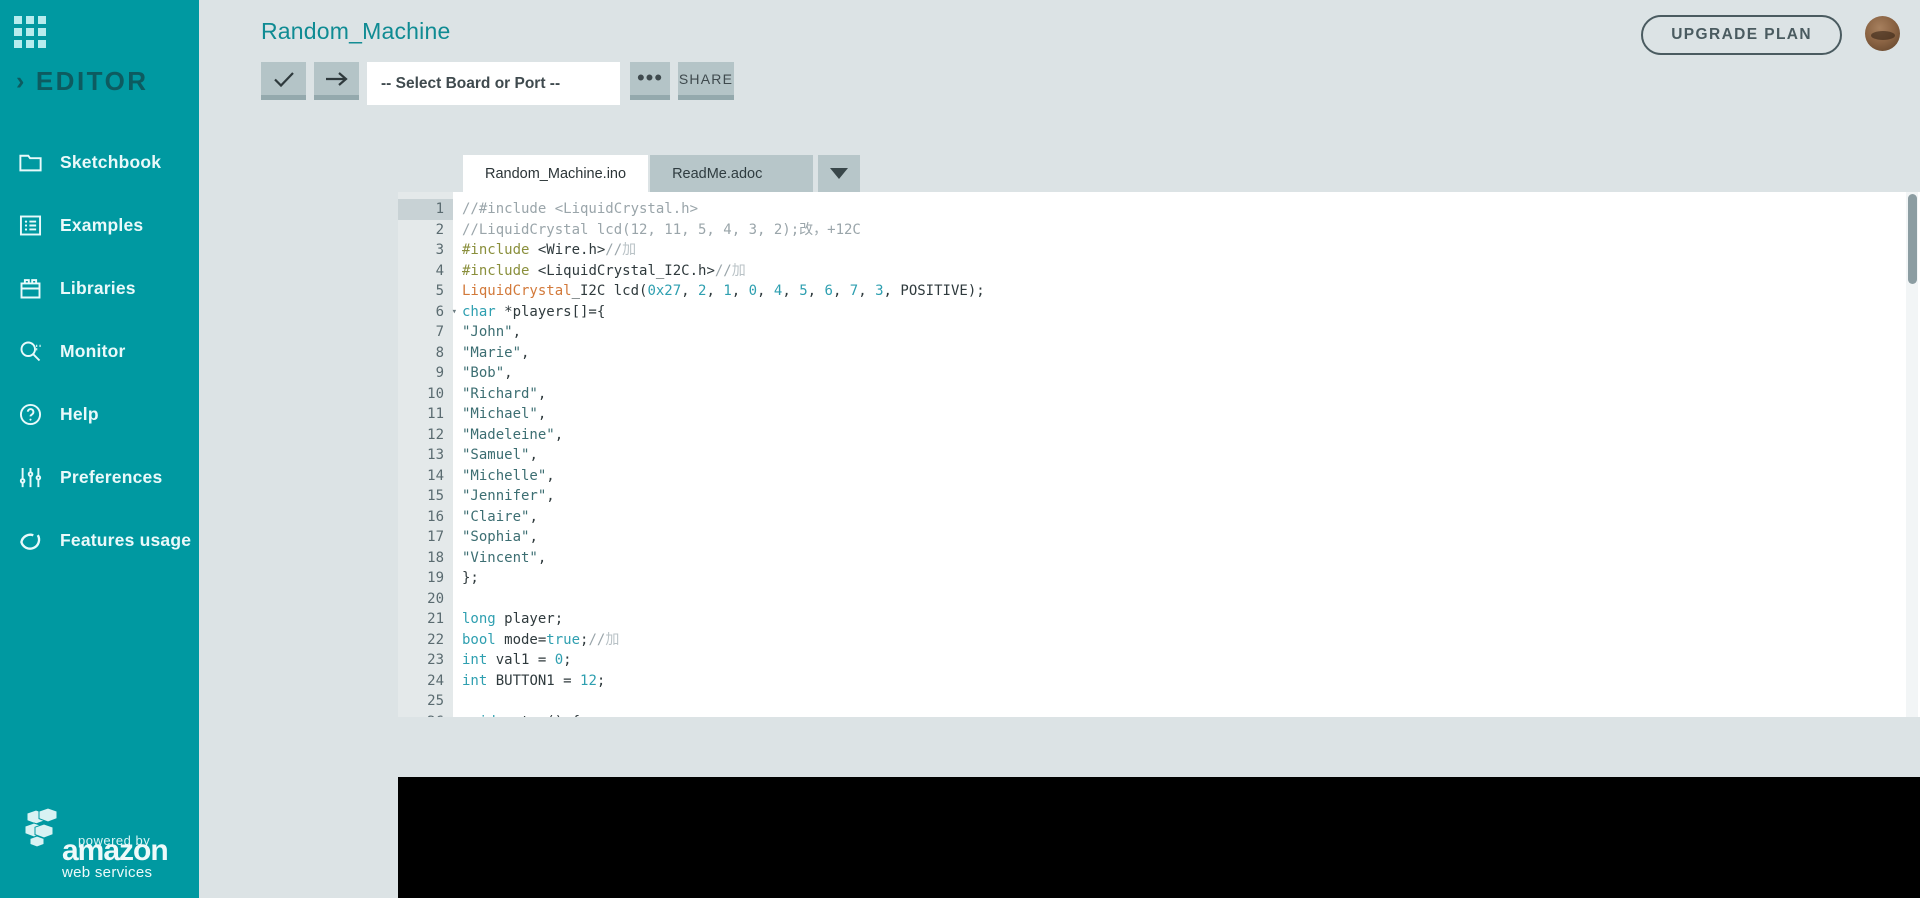 The width and height of the screenshot is (1920, 898). Describe the element at coordinates (1159, 837) in the screenshot. I see `console-output-panel` at that location.